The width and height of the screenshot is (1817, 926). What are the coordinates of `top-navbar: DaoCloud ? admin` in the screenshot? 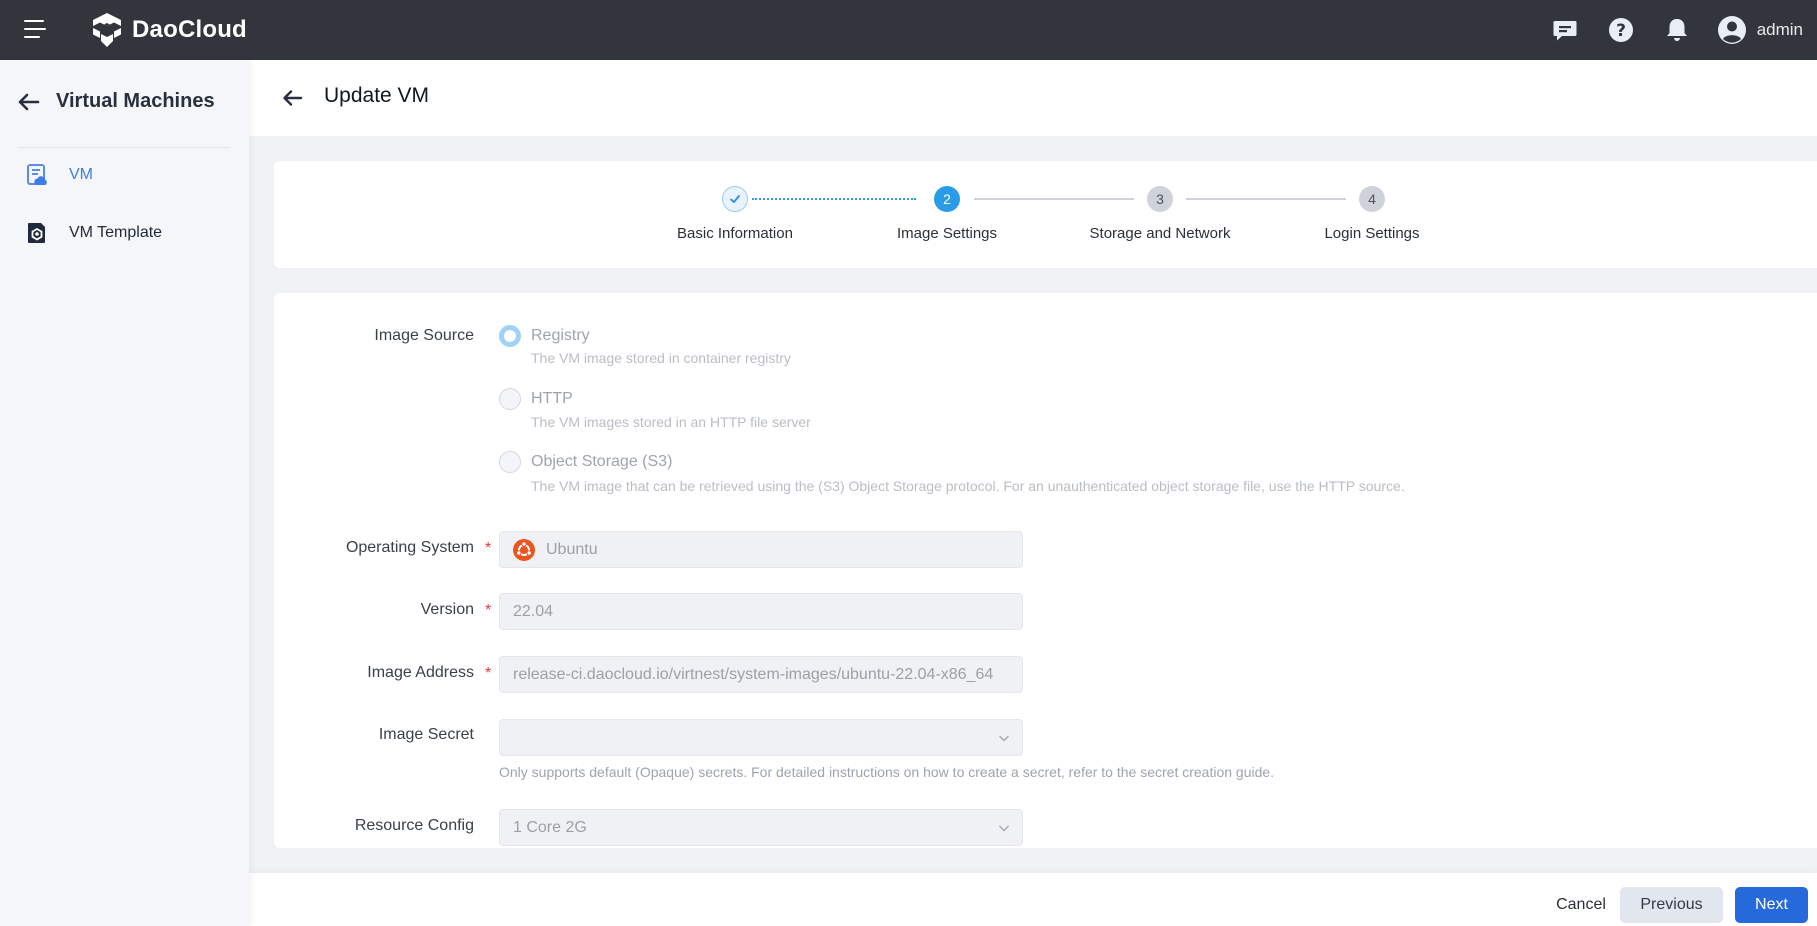 It's located at (908, 30).